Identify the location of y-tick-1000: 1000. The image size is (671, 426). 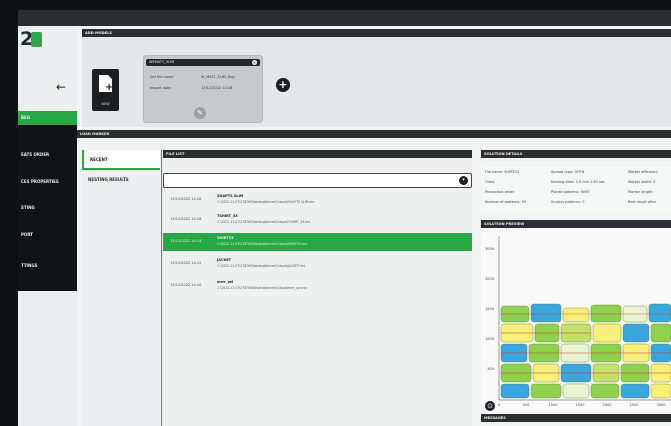
(489, 339).